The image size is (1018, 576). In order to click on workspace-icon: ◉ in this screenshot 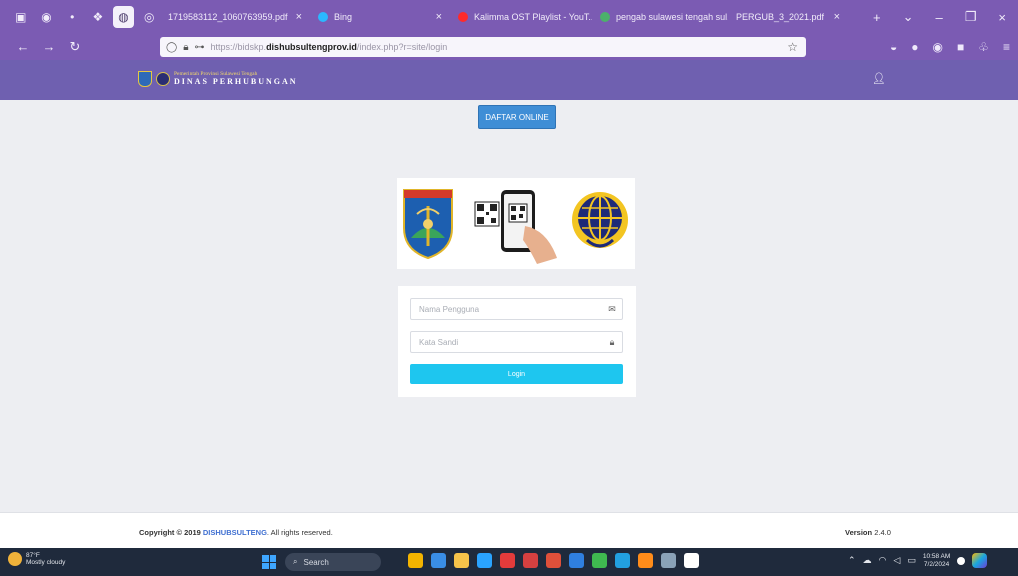, I will do `click(47, 17)`.